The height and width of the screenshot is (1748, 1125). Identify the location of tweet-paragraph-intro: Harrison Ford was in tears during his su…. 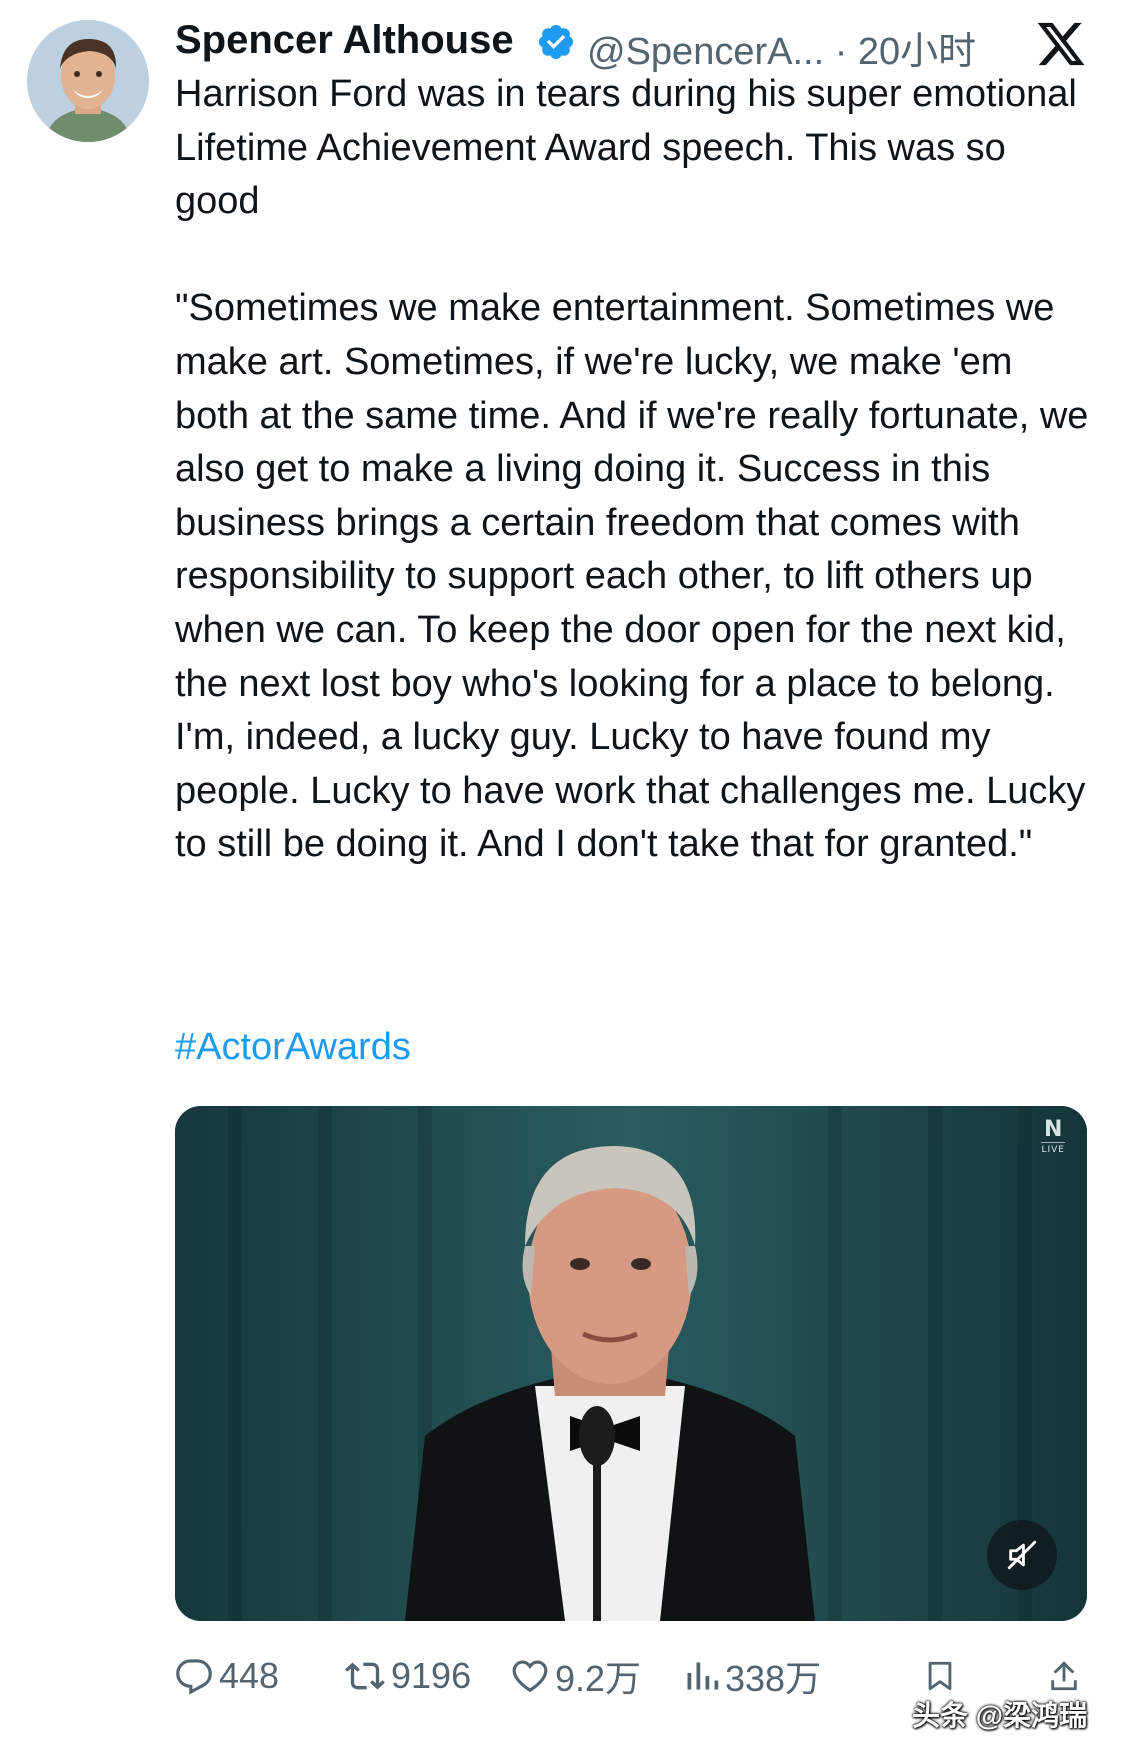
(626, 148).